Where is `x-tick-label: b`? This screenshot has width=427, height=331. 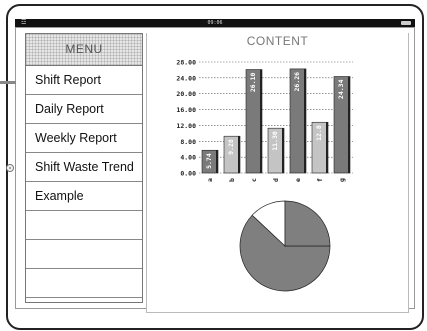 x-tick-label: b is located at coordinates (232, 180).